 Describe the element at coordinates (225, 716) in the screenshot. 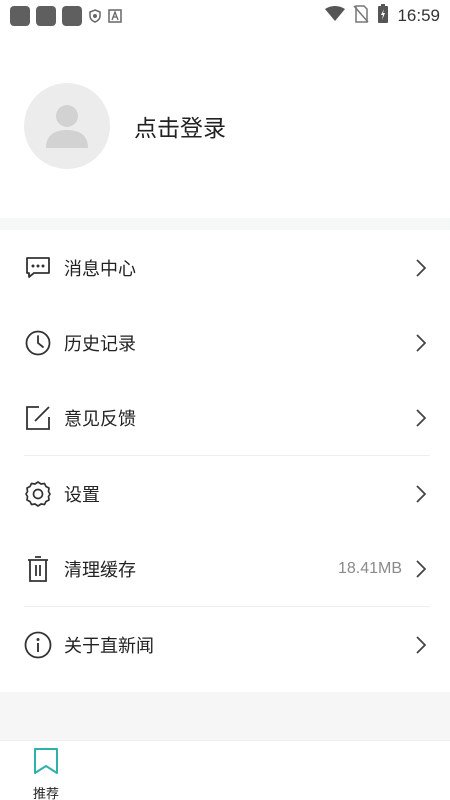

I see `page-background-strip` at that location.